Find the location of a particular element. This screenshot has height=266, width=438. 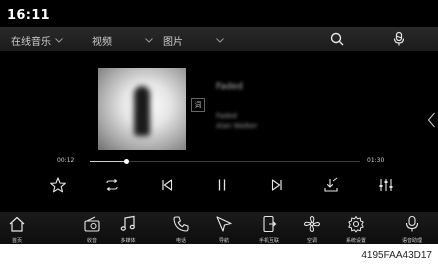

tab-online-music: 在线音乐 is located at coordinates (37, 40).